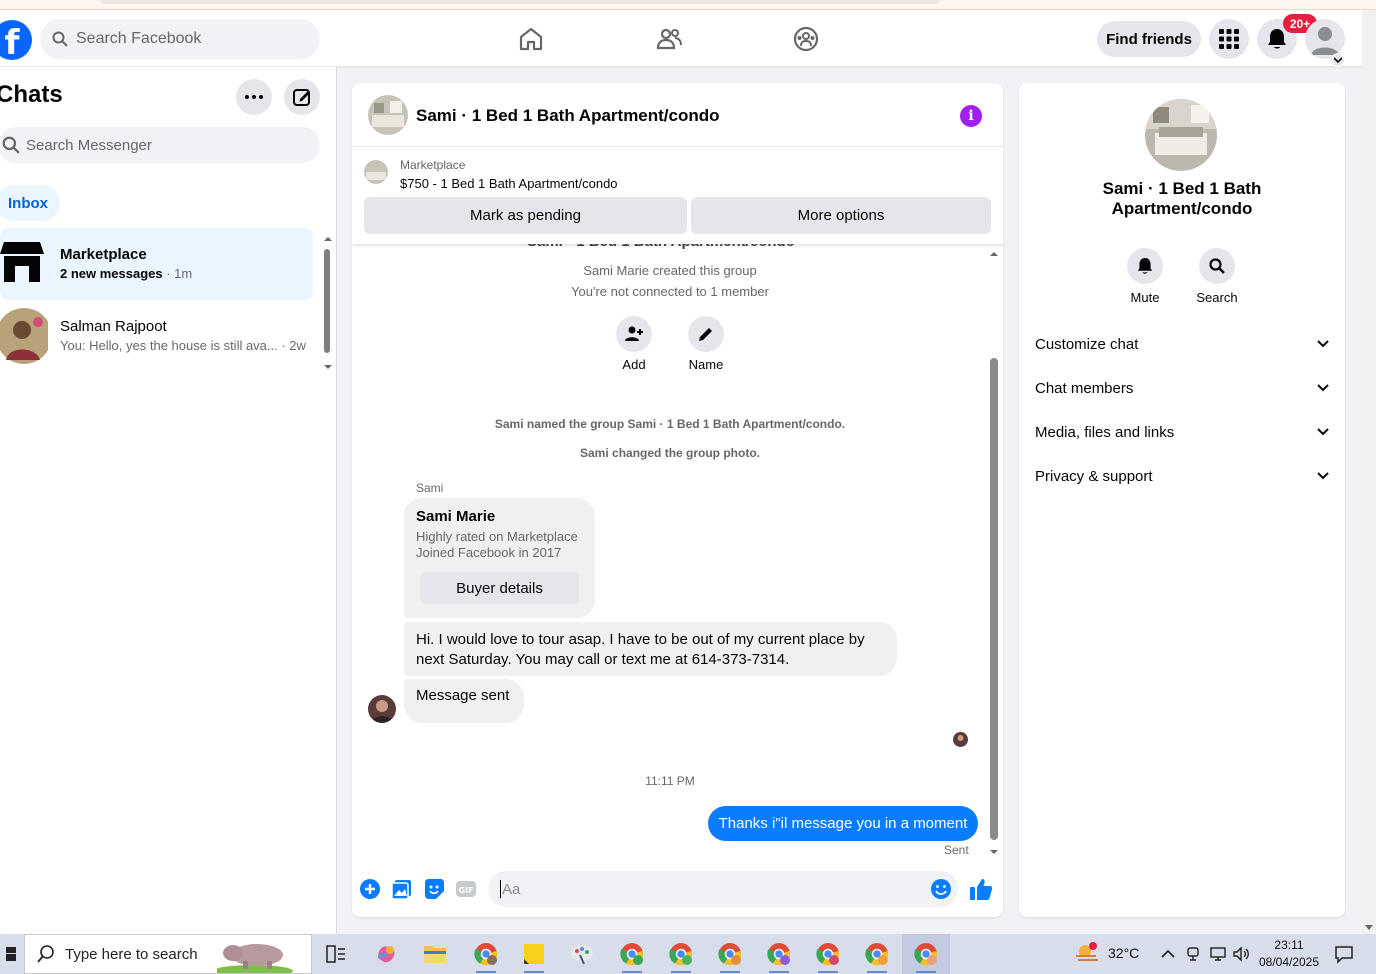 Image resolution: width=1376 pixels, height=974 pixels. What do you see at coordinates (1217, 276) in the screenshot?
I see `search-action: Search` at bounding box center [1217, 276].